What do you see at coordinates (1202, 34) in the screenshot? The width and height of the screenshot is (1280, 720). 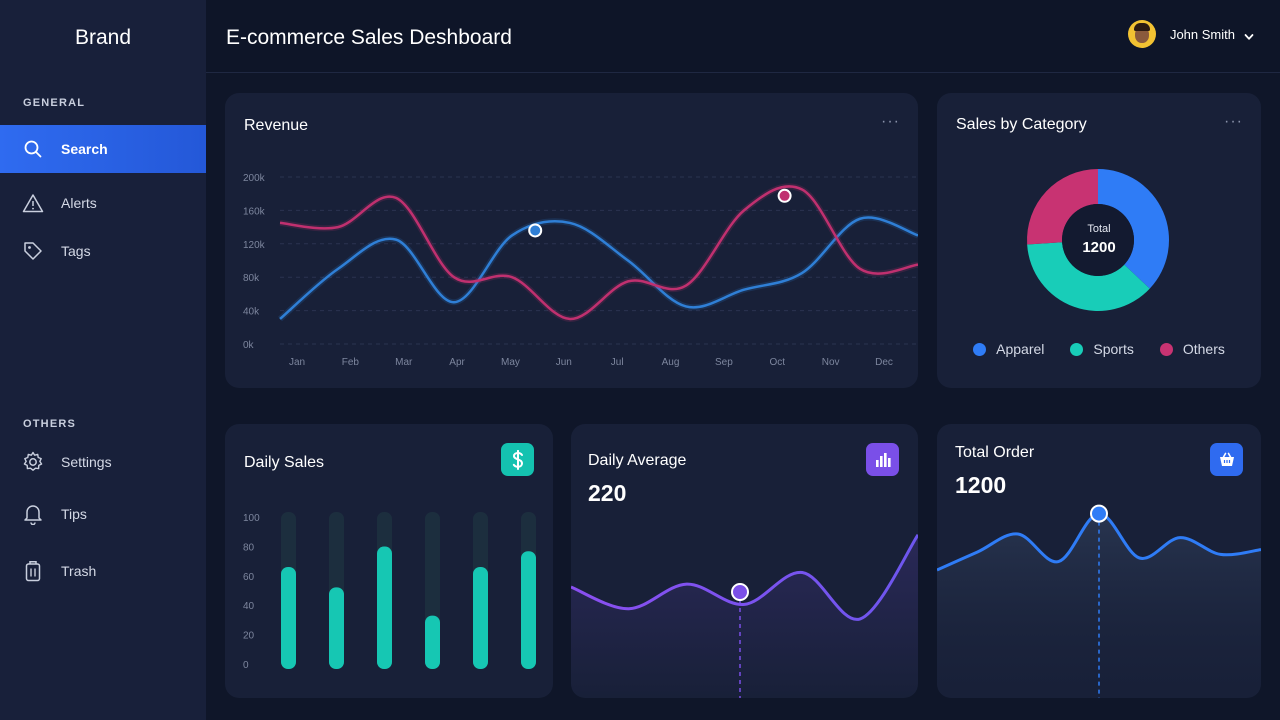 I see `user-name: John Smith` at bounding box center [1202, 34].